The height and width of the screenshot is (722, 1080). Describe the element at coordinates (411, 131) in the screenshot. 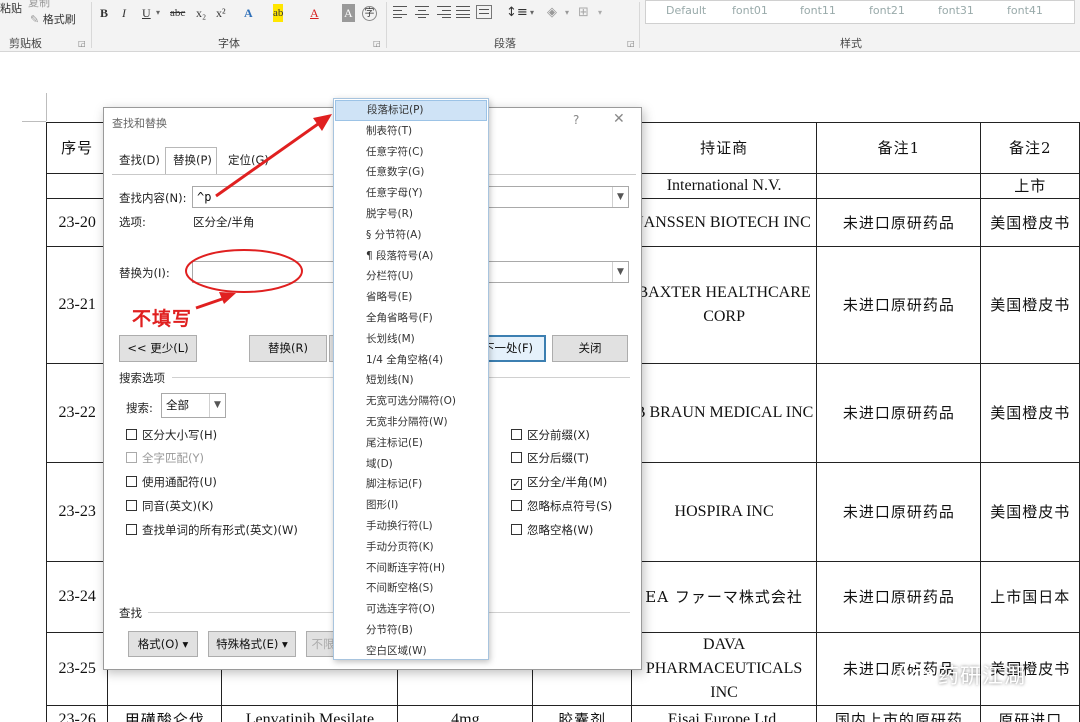

I see `menu-item: 制表符(T)` at that location.